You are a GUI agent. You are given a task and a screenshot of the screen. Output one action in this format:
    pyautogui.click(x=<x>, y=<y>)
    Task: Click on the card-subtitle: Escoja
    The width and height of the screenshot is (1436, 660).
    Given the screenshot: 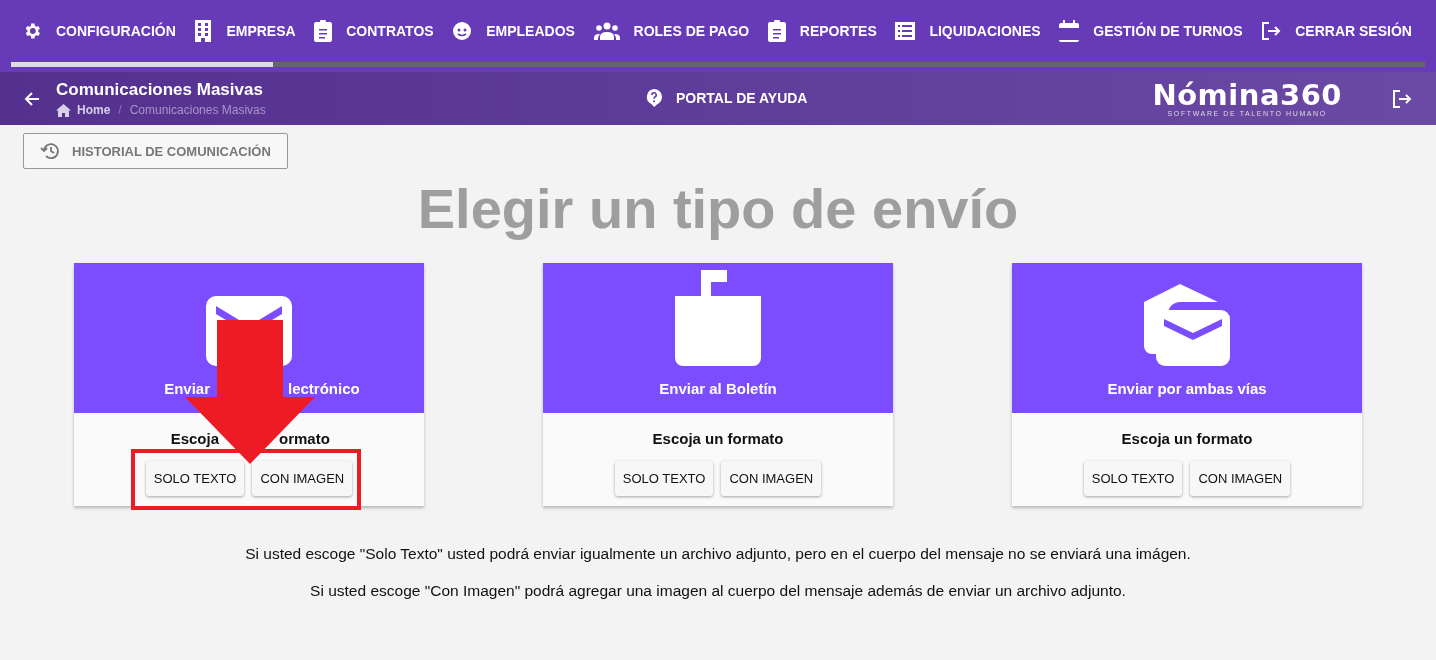 What is the action you would take?
    pyautogui.click(x=194, y=438)
    